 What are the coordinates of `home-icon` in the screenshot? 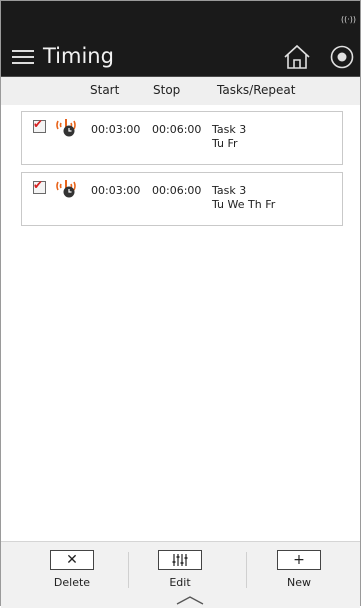 It's located at (297, 57).